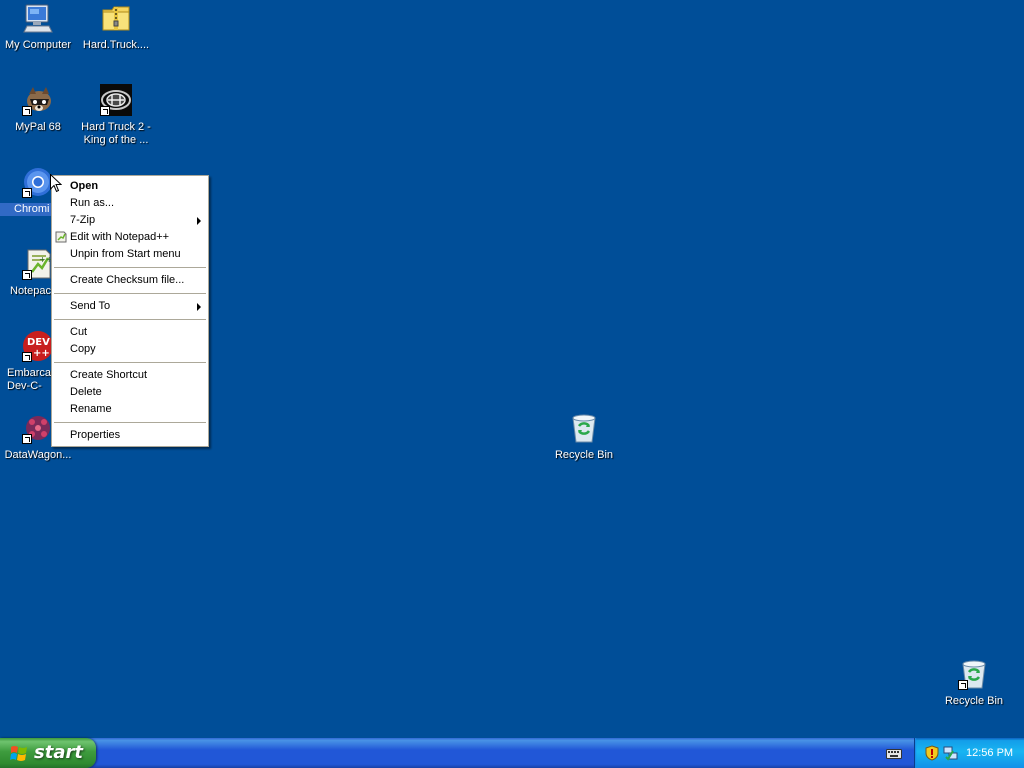 This screenshot has height=768, width=1024. What do you see at coordinates (116, 18) in the screenshot?
I see `zip-folder-icon` at bounding box center [116, 18].